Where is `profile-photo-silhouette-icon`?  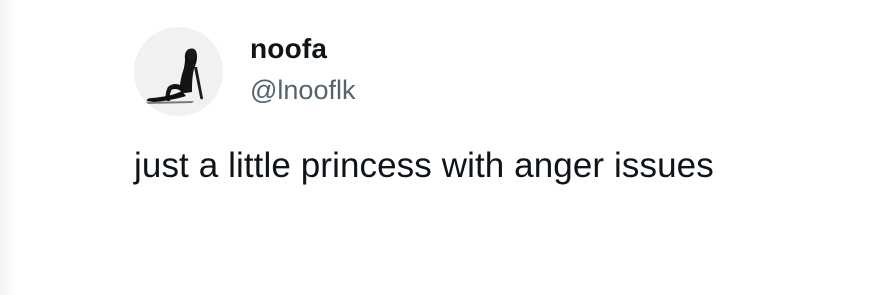
profile-photo-silhouette-icon is located at coordinates (178, 71).